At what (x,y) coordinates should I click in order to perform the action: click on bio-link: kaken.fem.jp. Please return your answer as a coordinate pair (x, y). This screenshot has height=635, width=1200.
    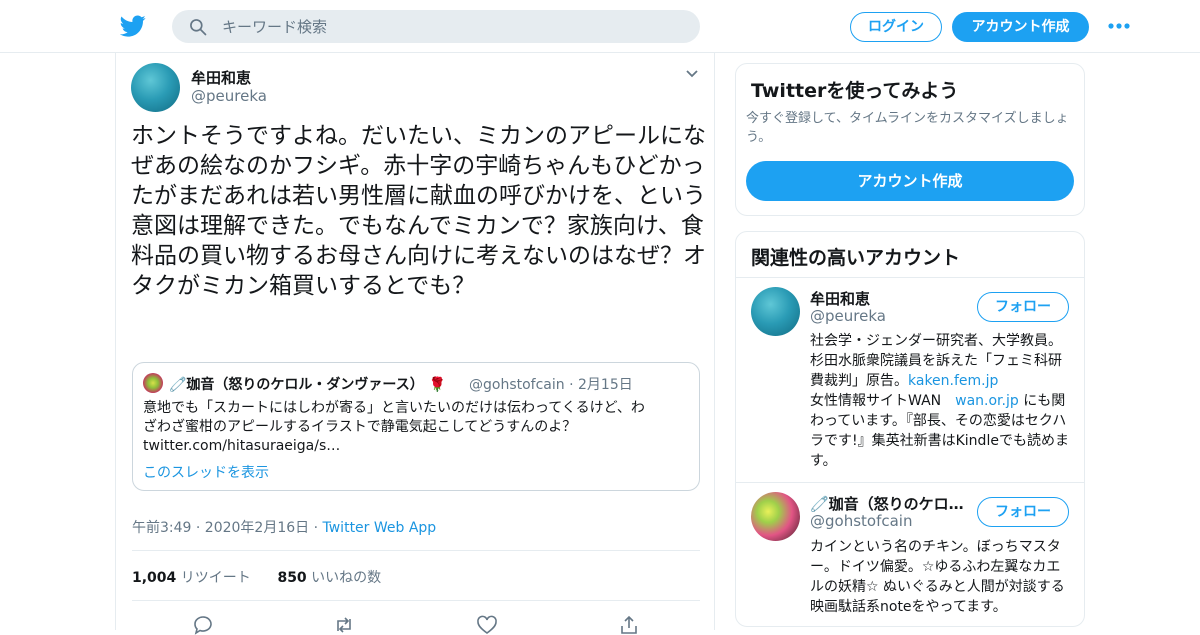
    Looking at the image, I should click on (953, 381).